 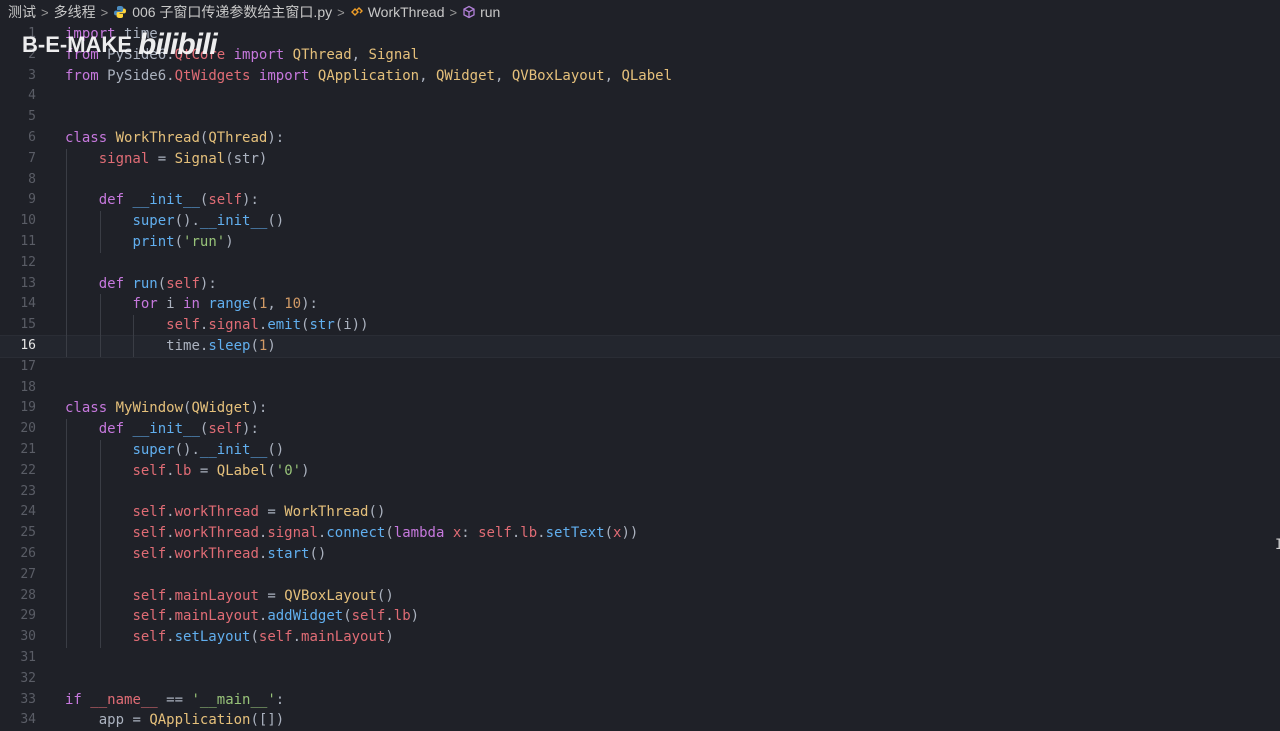 I want to click on line-number: 14, so click(x=18, y=304).